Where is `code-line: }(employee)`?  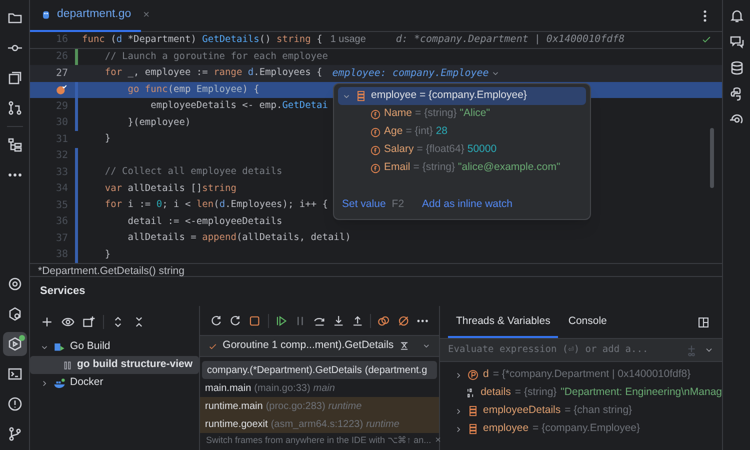 code-line: }(employee) is located at coordinates (158, 123).